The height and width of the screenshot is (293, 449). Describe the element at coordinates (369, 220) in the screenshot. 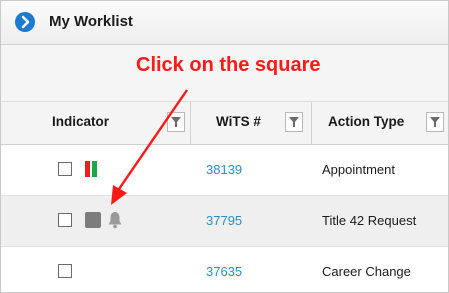

I see `action-type: Title 42 Request` at that location.